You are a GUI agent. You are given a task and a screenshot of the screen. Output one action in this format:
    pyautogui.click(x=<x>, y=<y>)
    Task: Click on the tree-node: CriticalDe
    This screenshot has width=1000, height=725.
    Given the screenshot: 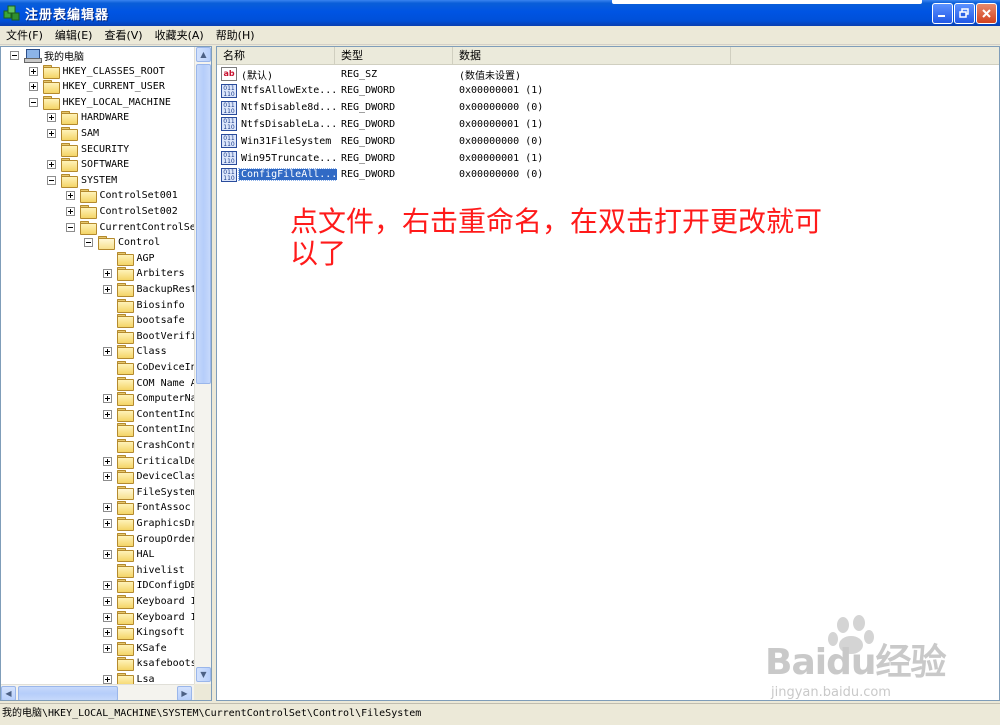 What is the action you would take?
    pyautogui.click(x=148, y=461)
    